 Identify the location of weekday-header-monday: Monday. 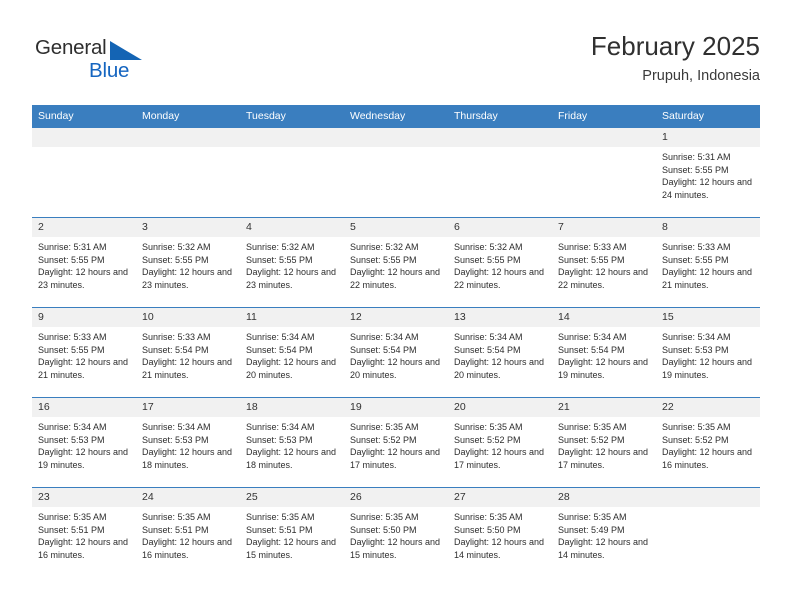
(188, 116).